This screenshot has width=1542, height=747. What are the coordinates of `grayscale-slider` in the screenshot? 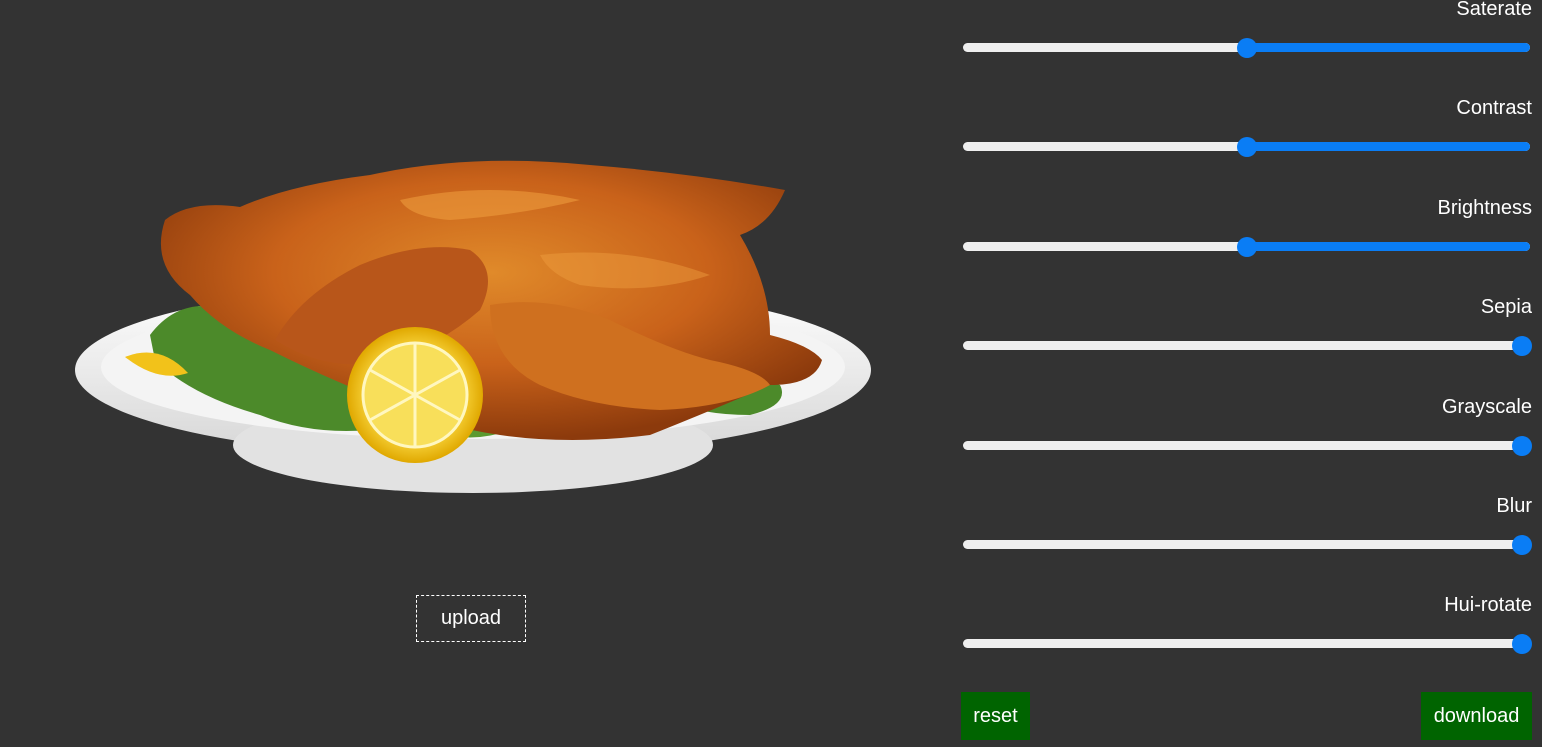 It's located at (1246, 445).